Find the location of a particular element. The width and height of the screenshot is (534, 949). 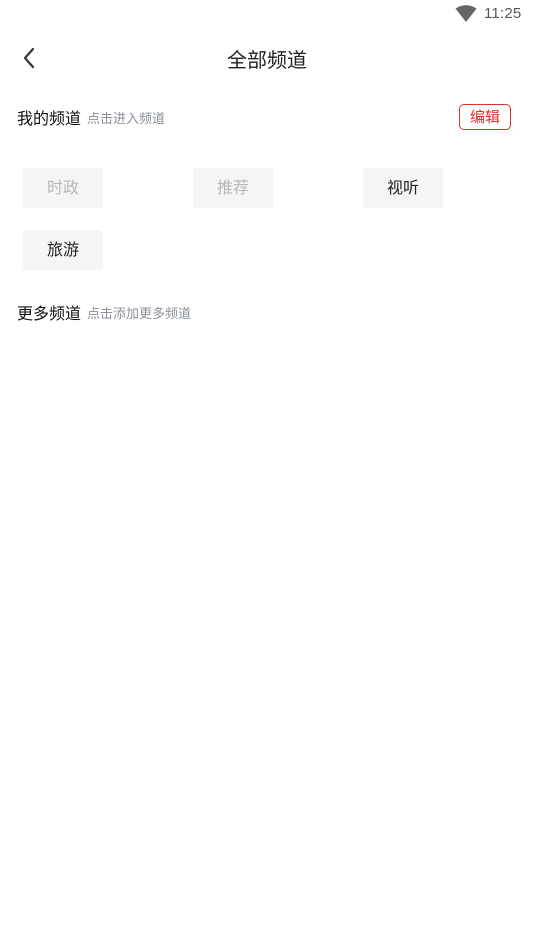

my-channels-header: 我的频道 点击进入频道 is located at coordinates (91, 117).